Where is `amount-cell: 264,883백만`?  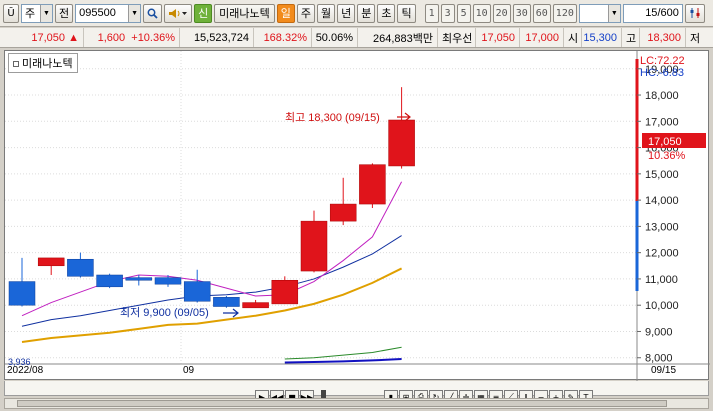
amount-cell: 264,883백만 is located at coordinates (398, 37).